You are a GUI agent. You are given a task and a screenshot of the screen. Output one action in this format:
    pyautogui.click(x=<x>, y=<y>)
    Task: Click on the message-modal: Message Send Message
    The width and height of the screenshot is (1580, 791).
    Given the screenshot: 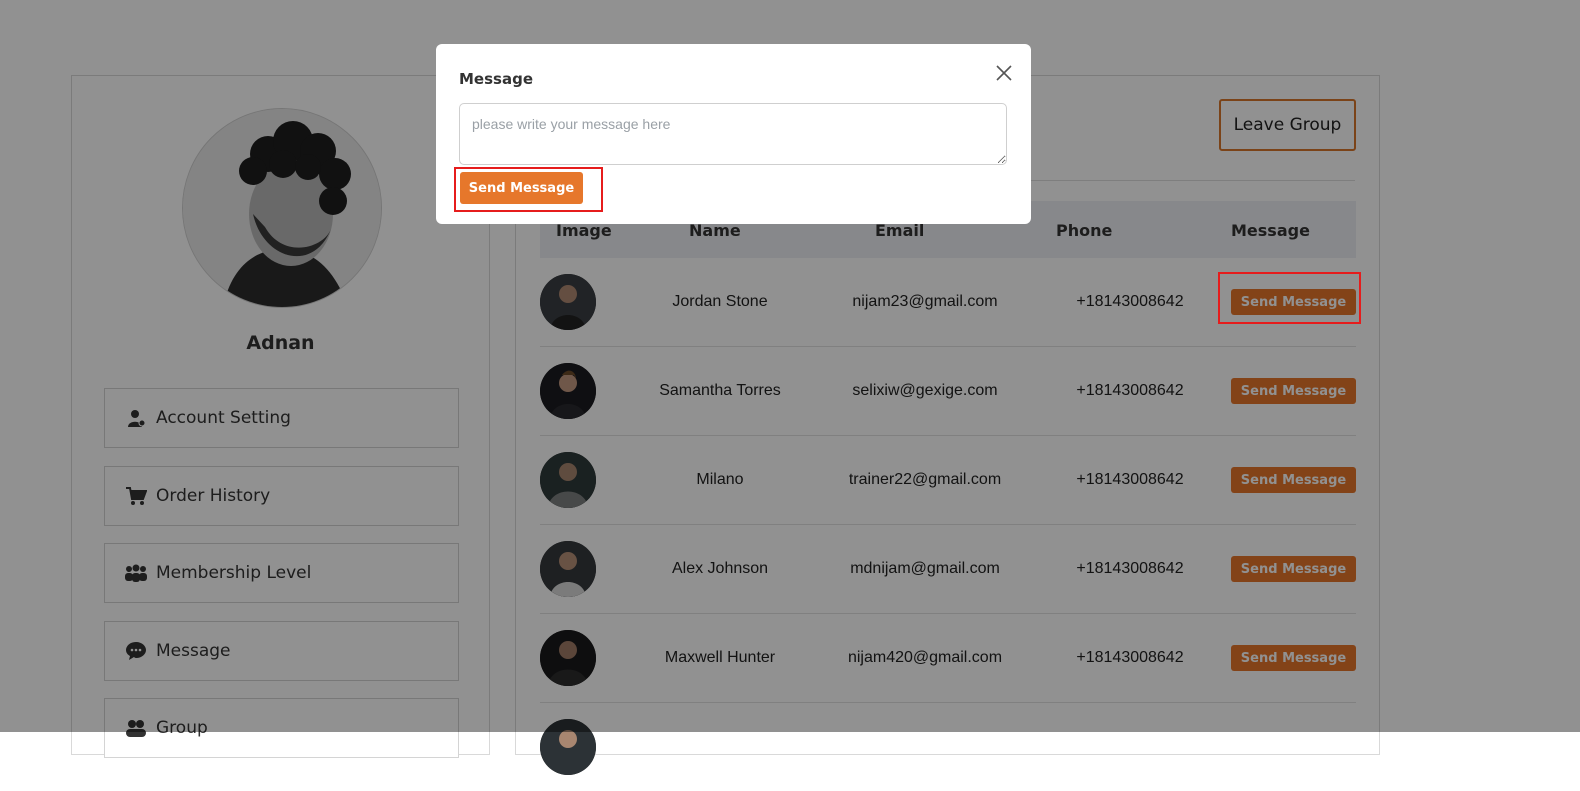 What is the action you would take?
    pyautogui.click(x=733, y=134)
    